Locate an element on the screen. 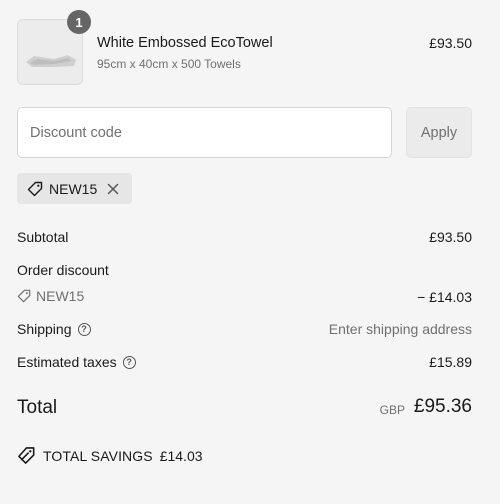  total-savings: TOTAL SAVINGS £14.03 is located at coordinates (110, 455).